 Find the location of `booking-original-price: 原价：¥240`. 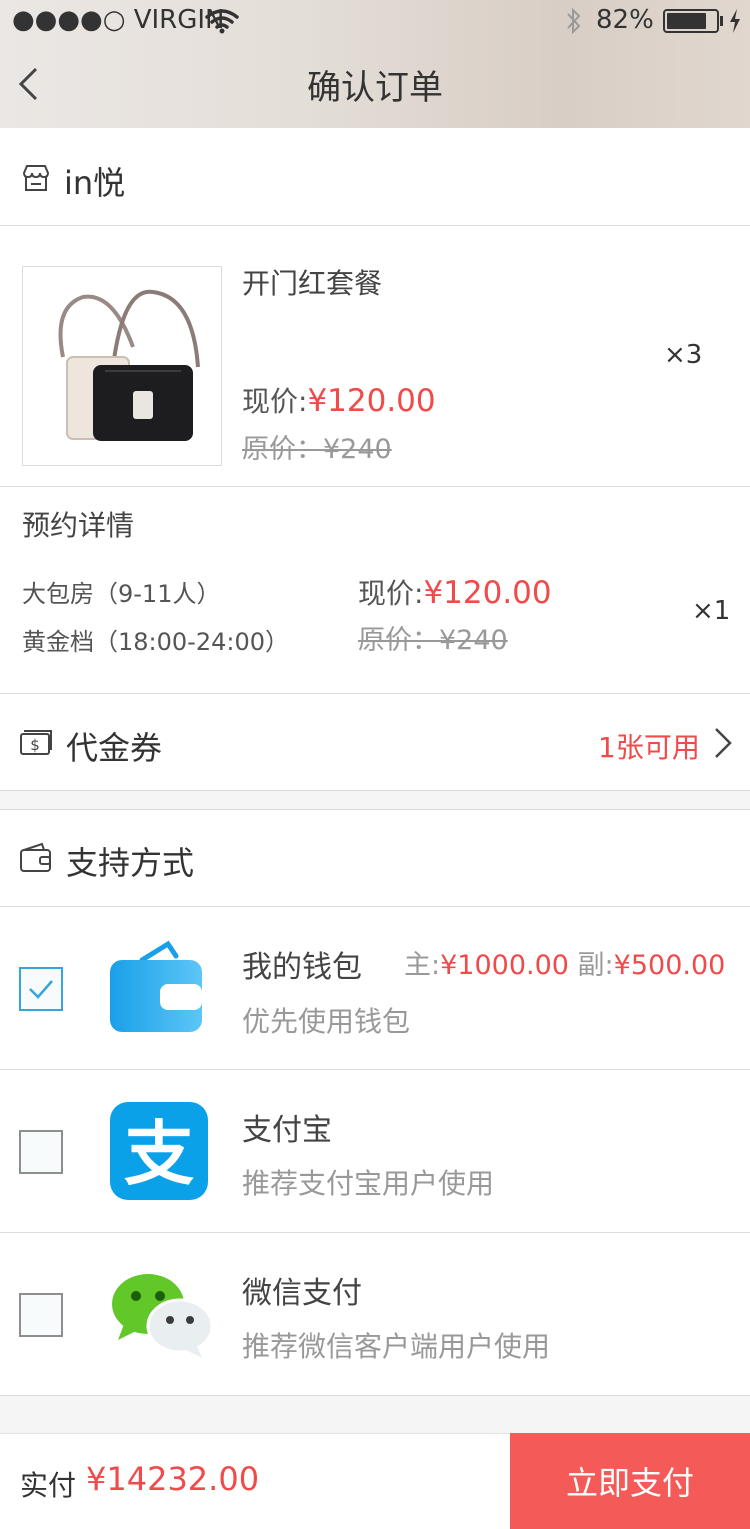

booking-original-price: 原价：¥240 is located at coordinates (433, 640).